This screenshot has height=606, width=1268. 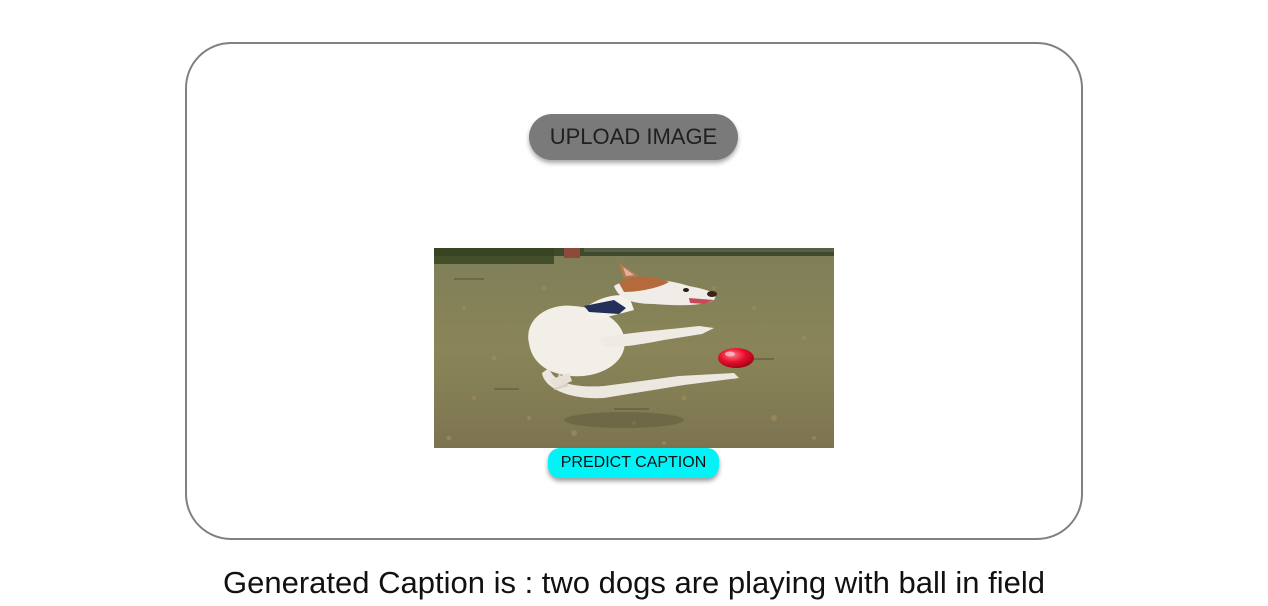 What do you see at coordinates (633, 137) in the screenshot?
I see `upload-image-button: UPLOAD IMAGE` at bounding box center [633, 137].